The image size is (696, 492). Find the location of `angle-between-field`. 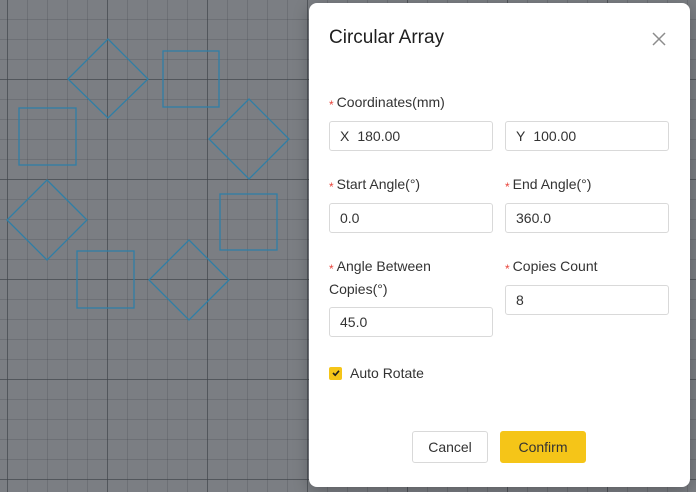

angle-between-field is located at coordinates (411, 322).